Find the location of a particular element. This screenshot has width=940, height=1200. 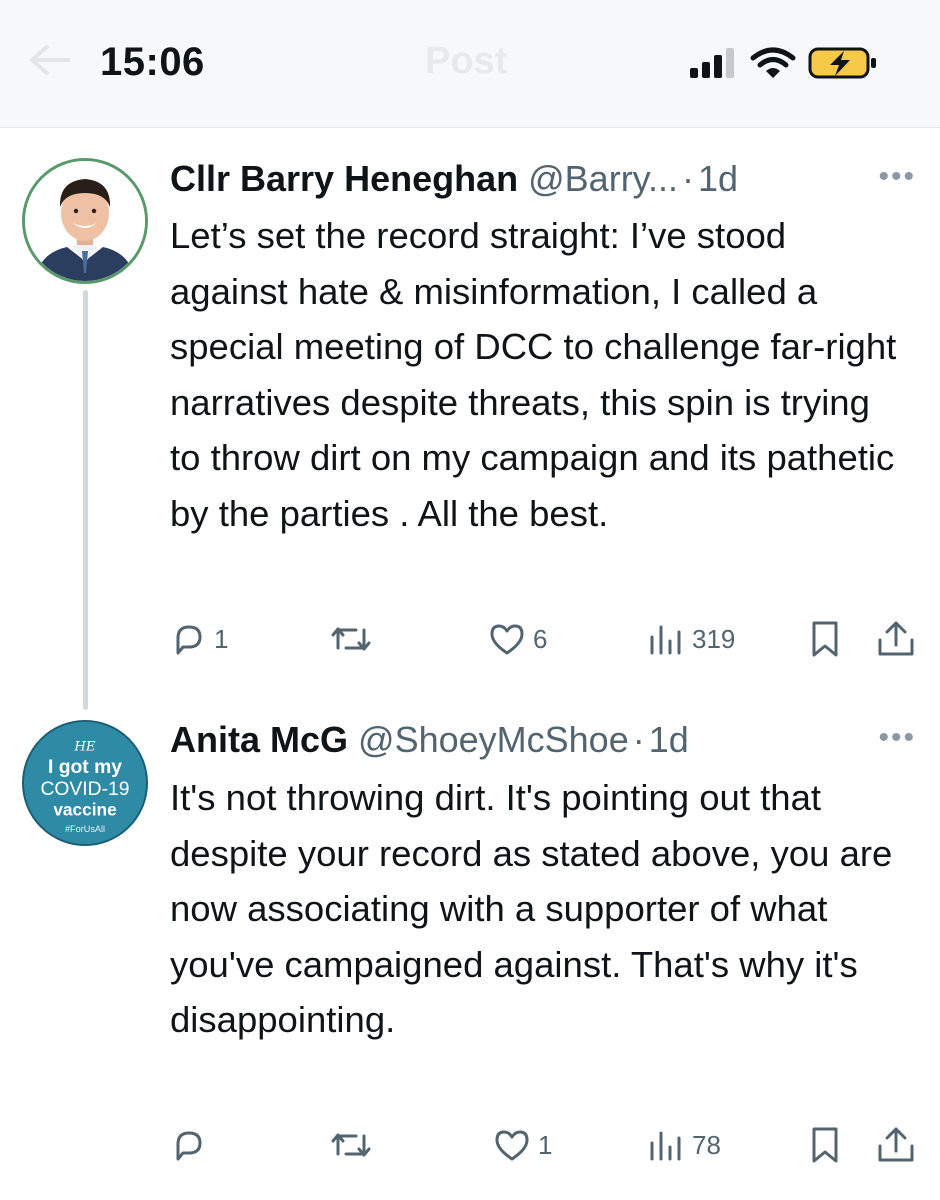

like-button: 1 is located at coordinates (523, 1145).